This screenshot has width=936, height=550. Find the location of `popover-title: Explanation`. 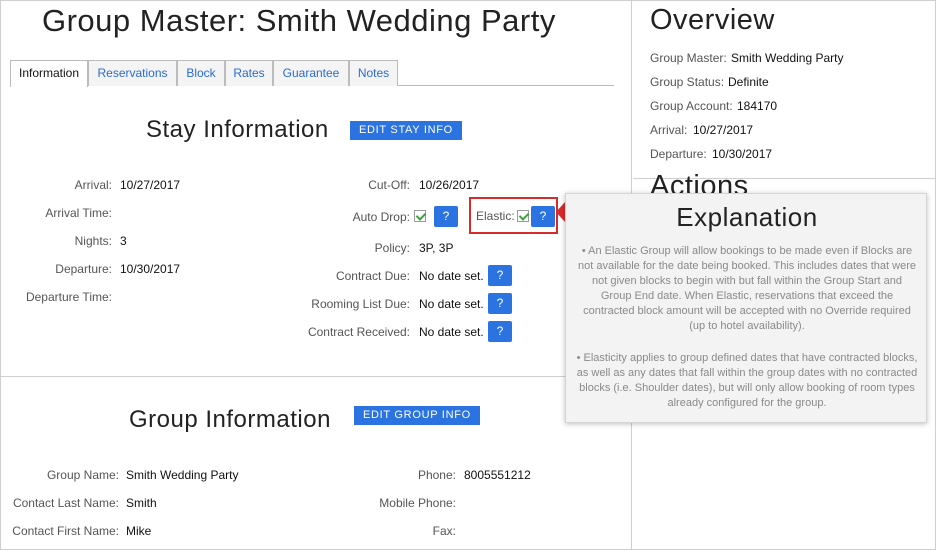

popover-title: Explanation is located at coordinates (747, 217).